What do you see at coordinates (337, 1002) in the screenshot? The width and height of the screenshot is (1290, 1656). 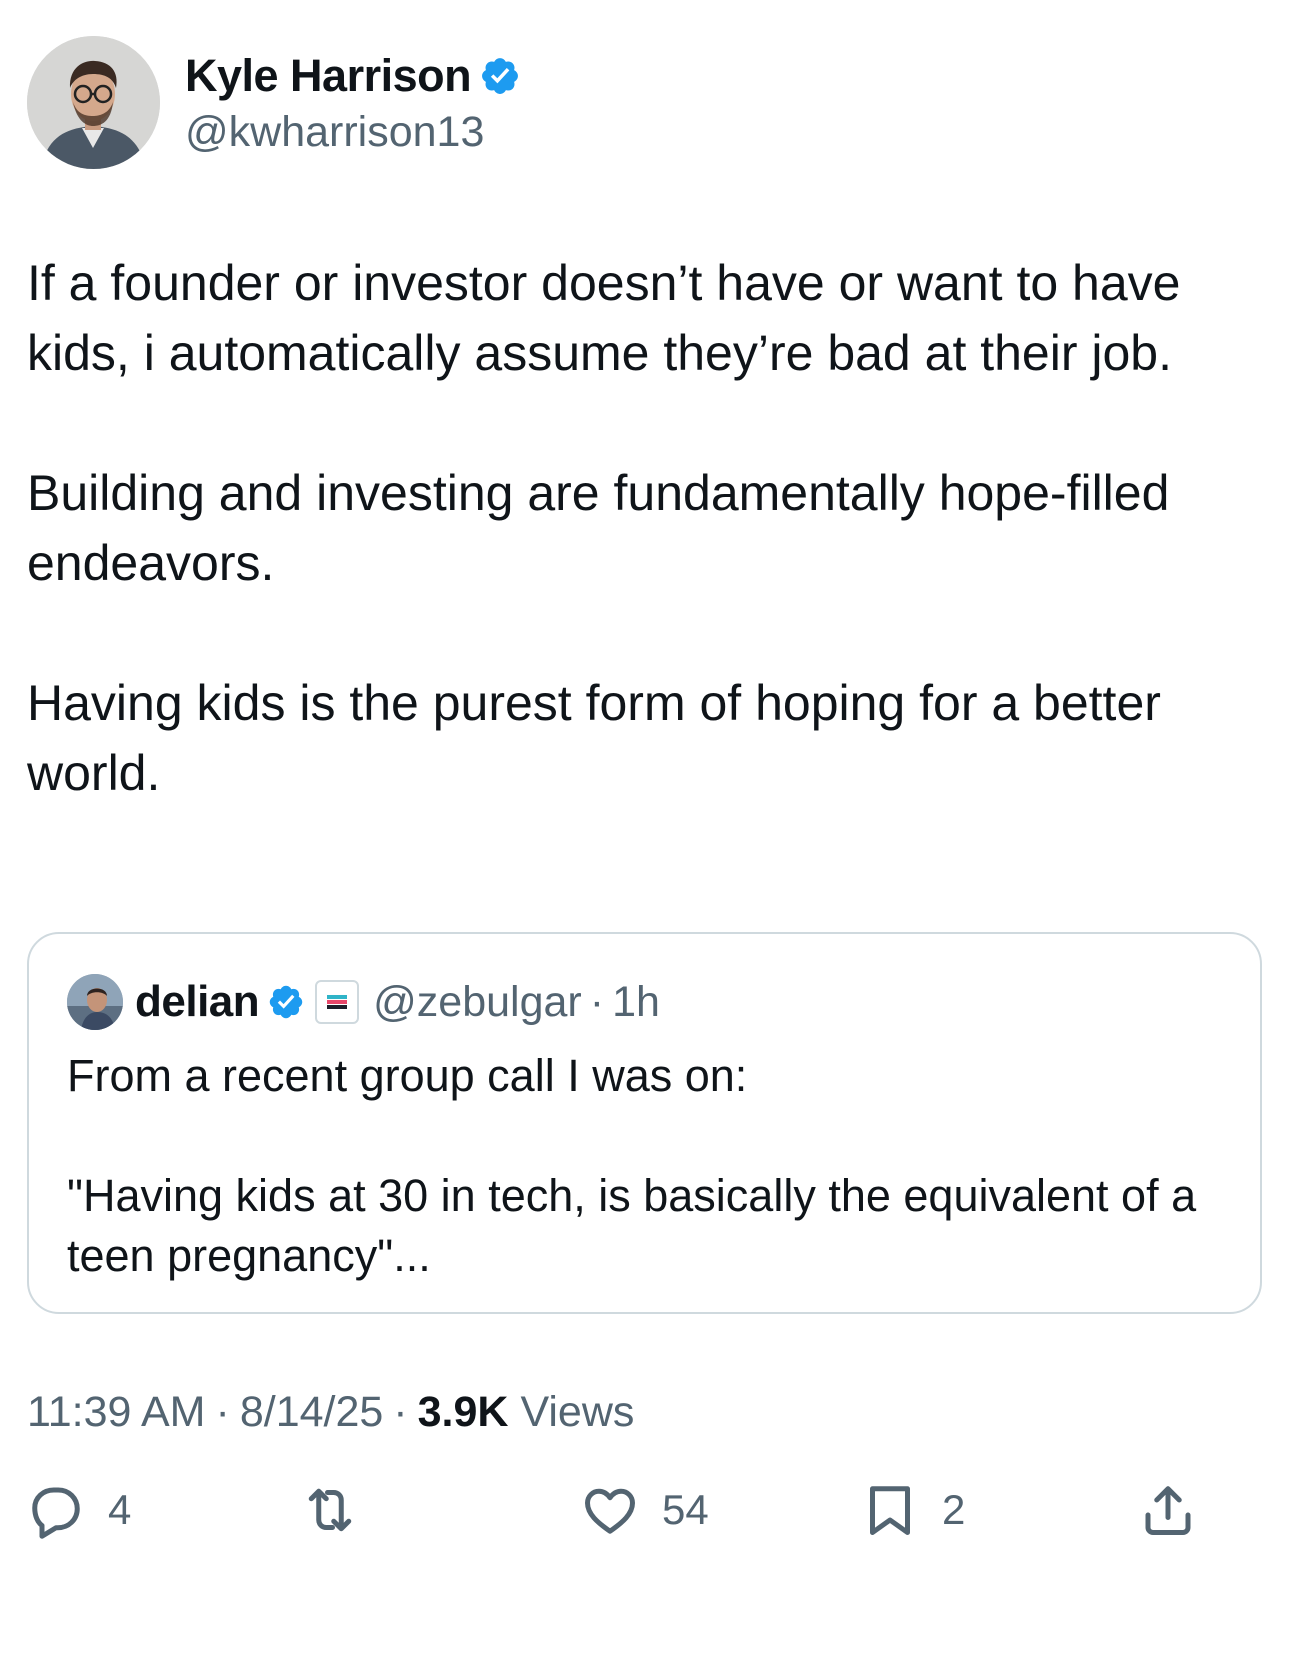 I see `affiliate-badge-icon` at bounding box center [337, 1002].